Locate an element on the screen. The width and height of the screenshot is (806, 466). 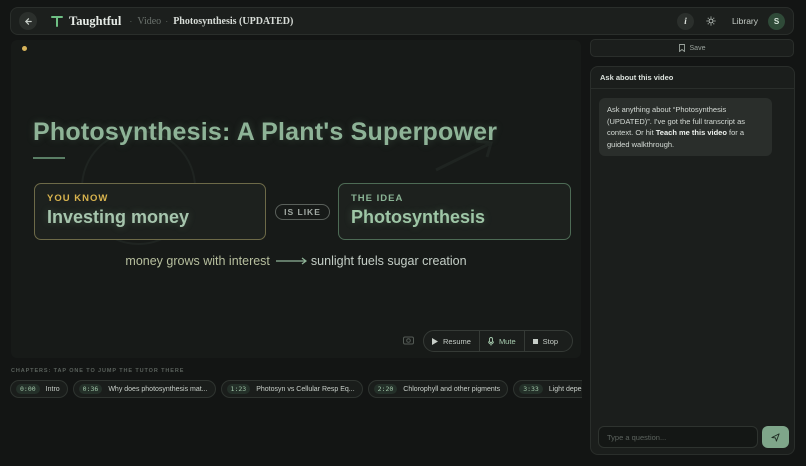
camera-icon is located at coordinates (408, 340).